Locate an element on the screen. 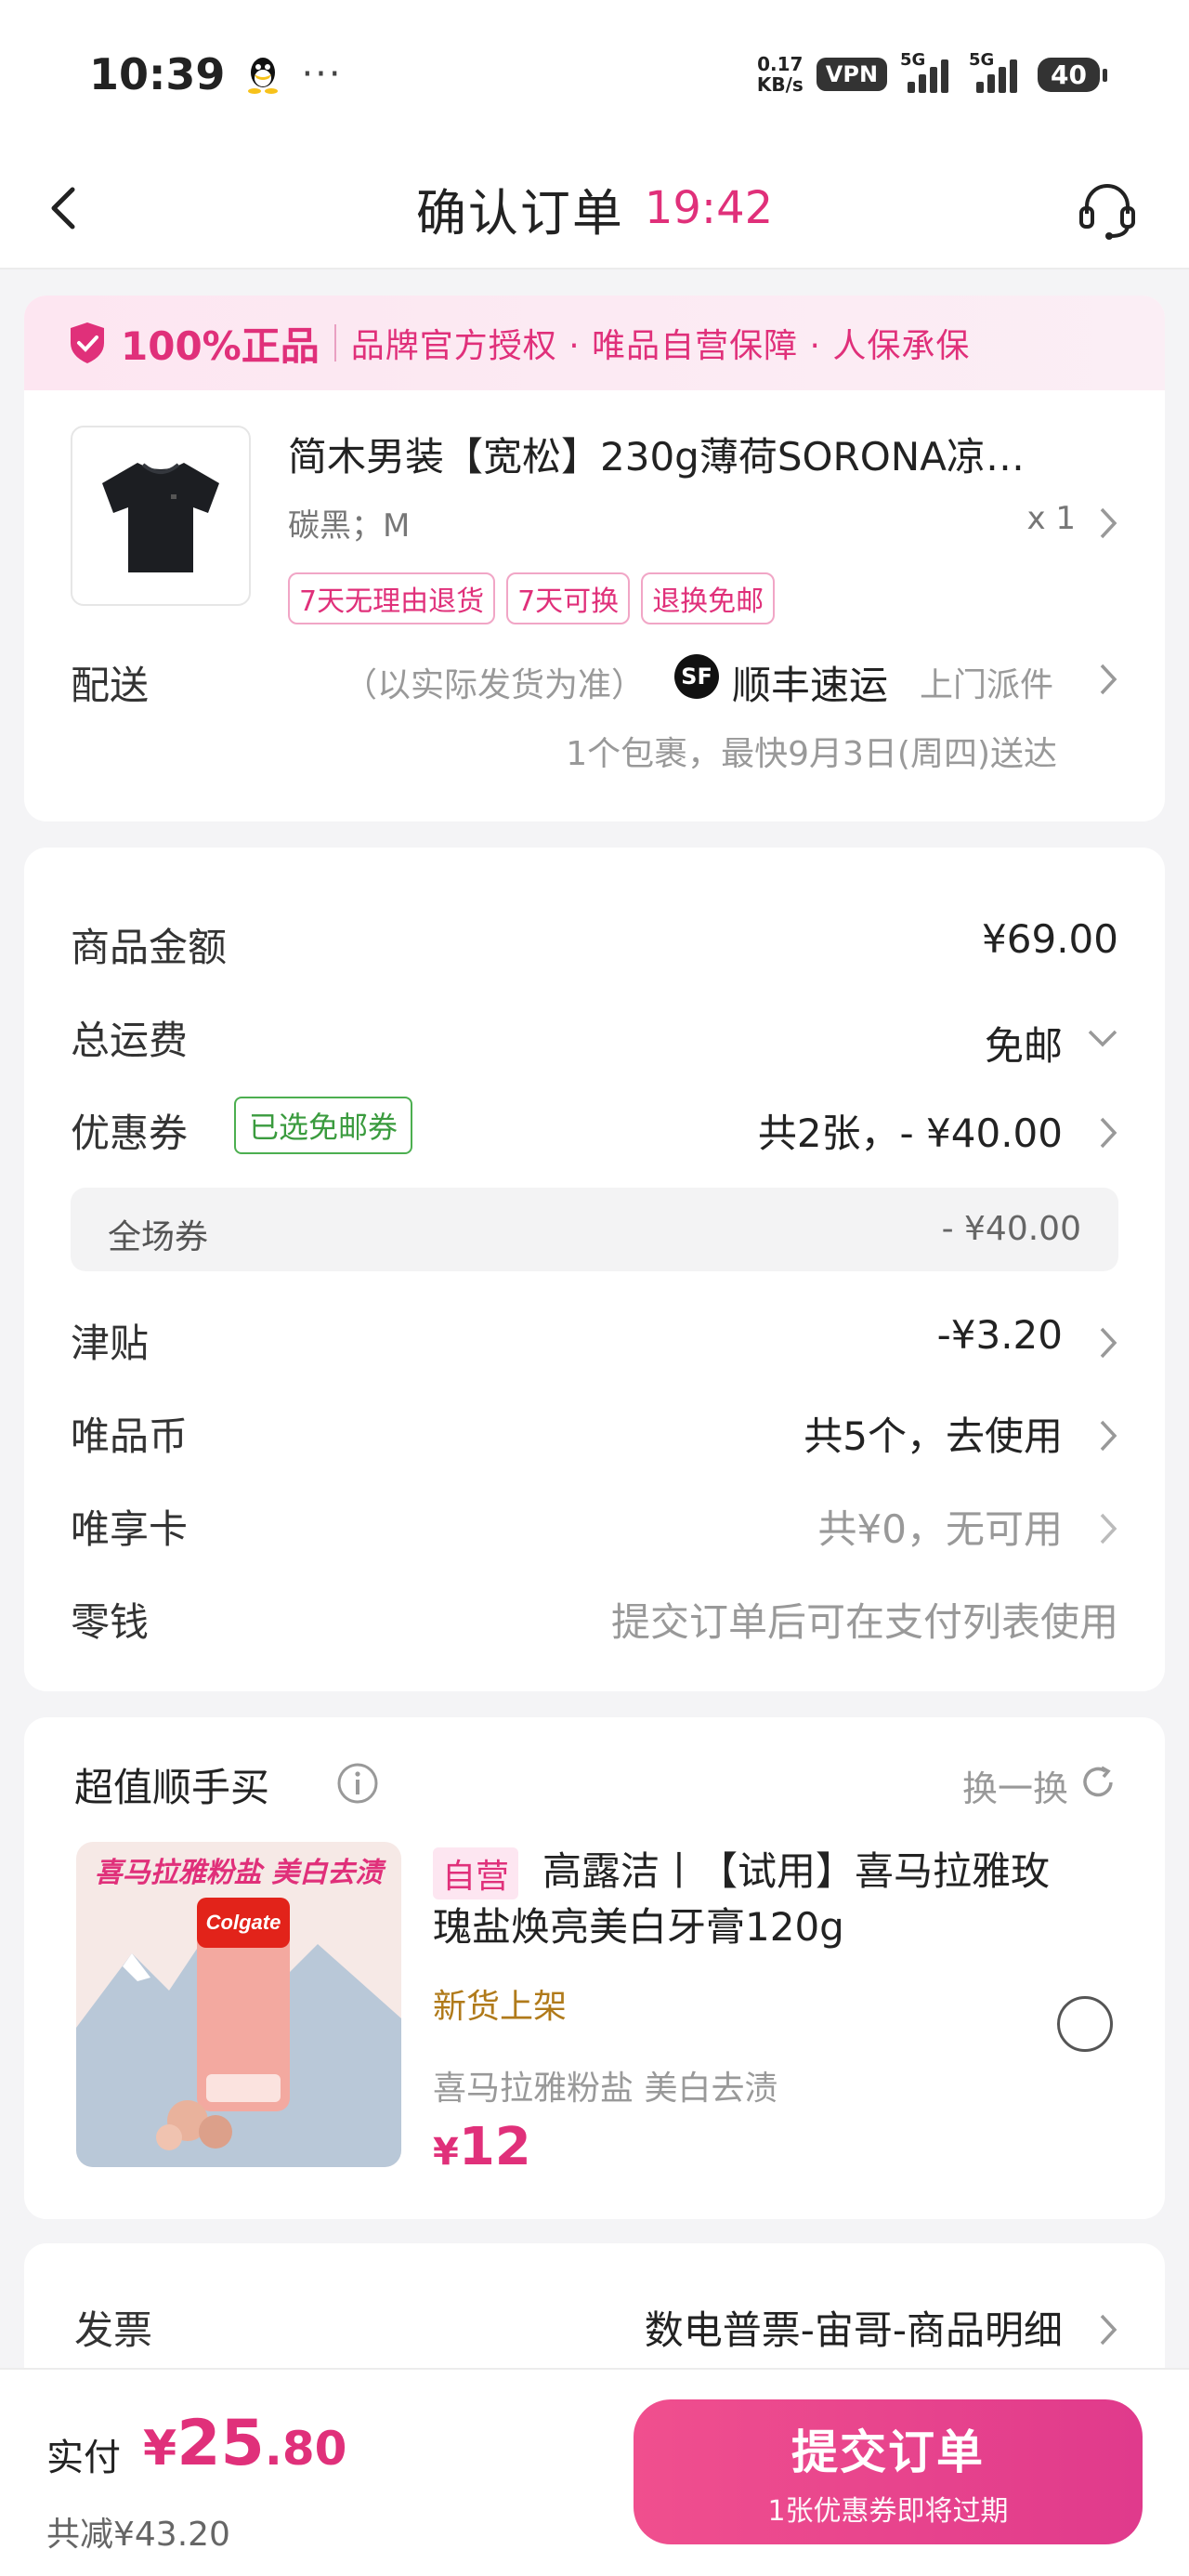 This screenshot has height=2576, width=1189. brand-on-pack: Colgate is located at coordinates (244, 1922).